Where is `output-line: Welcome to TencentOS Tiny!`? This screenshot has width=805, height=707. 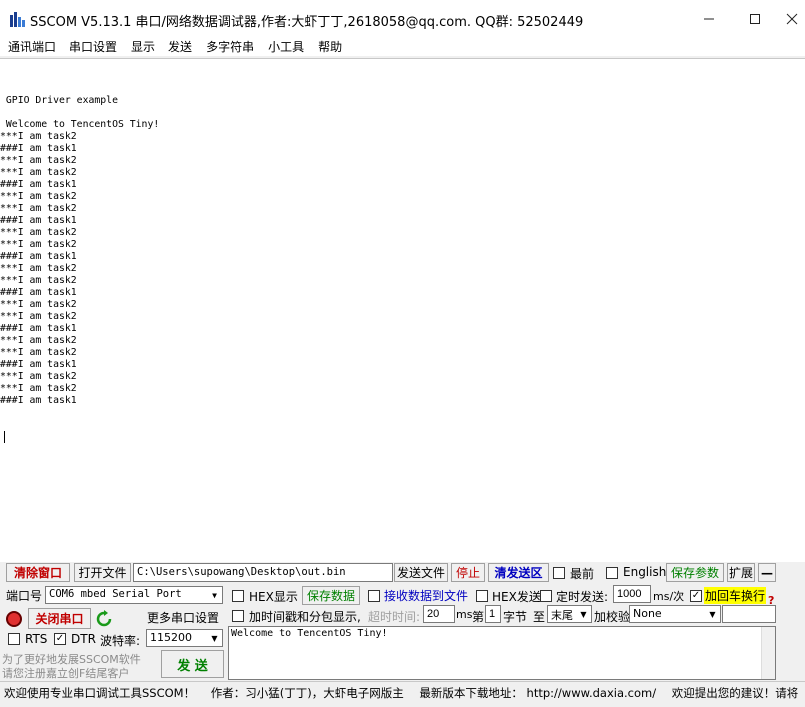
output-line: Welcome to TencentOS Tiny! is located at coordinates (80, 124).